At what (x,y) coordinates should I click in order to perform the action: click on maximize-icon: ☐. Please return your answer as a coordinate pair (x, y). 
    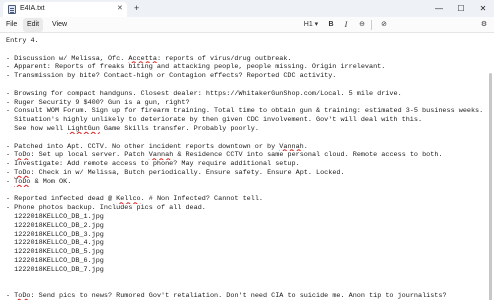
    Looking at the image, I should click on (461, 8).